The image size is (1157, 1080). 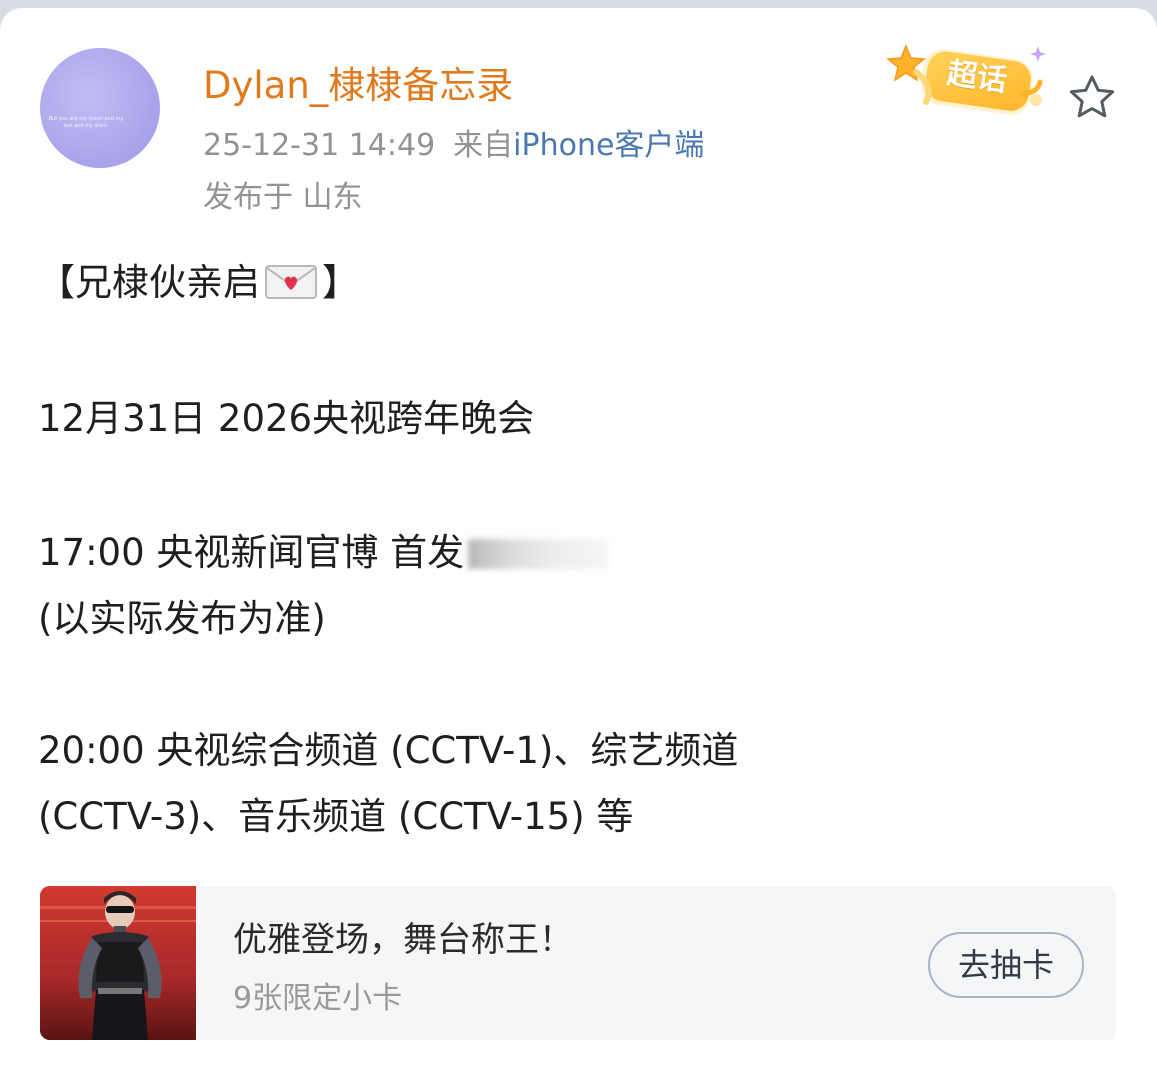 What do you see at coordinates (608, 145) in the screenshot?
I see `device-link: iPhone客户端` at bounding box center [608, 145].